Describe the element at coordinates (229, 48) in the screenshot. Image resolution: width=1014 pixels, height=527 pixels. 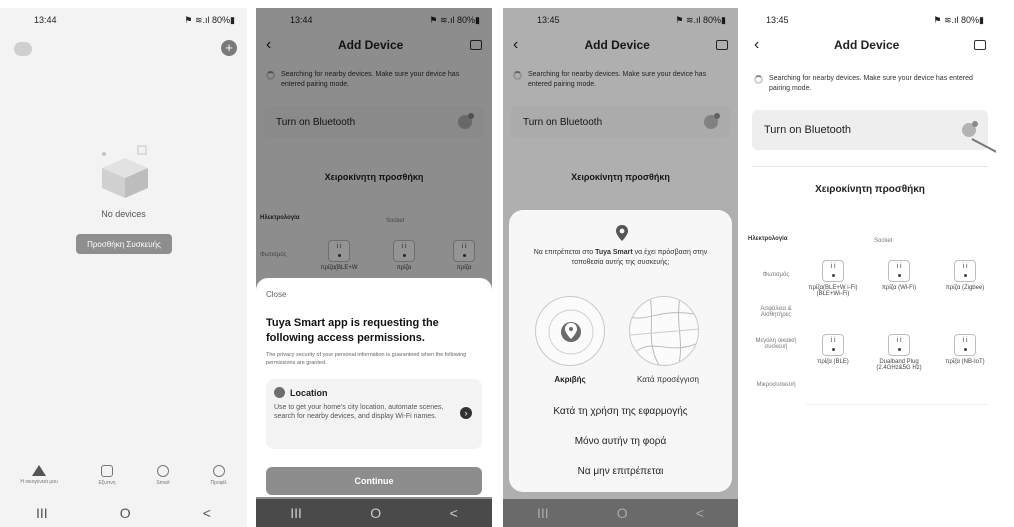
I see `add-plus-icon: +` at that location.